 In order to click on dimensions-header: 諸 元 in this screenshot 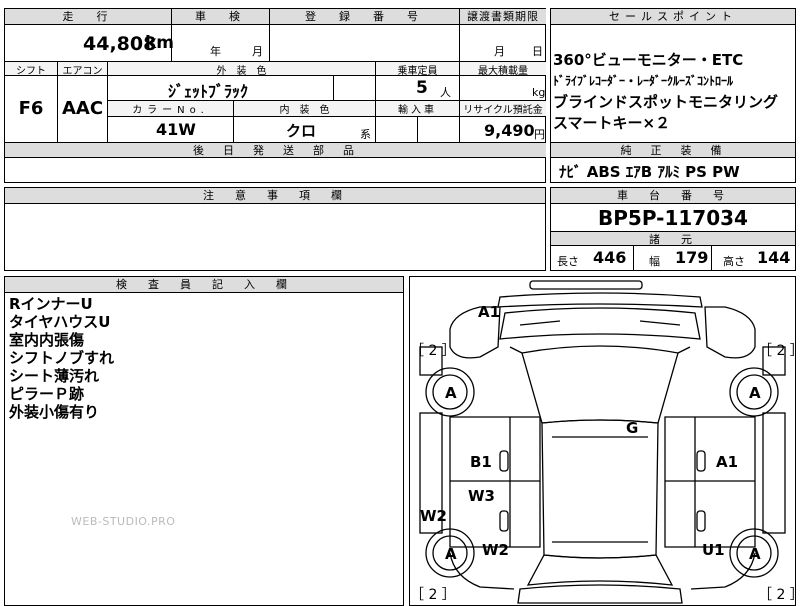, I will do `click(673, 238)`.